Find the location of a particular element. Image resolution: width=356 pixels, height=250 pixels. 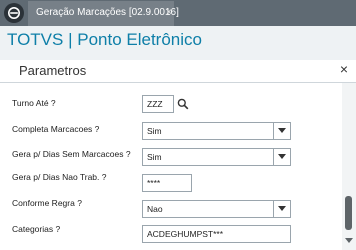

completa-marcacoes-value: Sim is located at coordinates (154, 131).